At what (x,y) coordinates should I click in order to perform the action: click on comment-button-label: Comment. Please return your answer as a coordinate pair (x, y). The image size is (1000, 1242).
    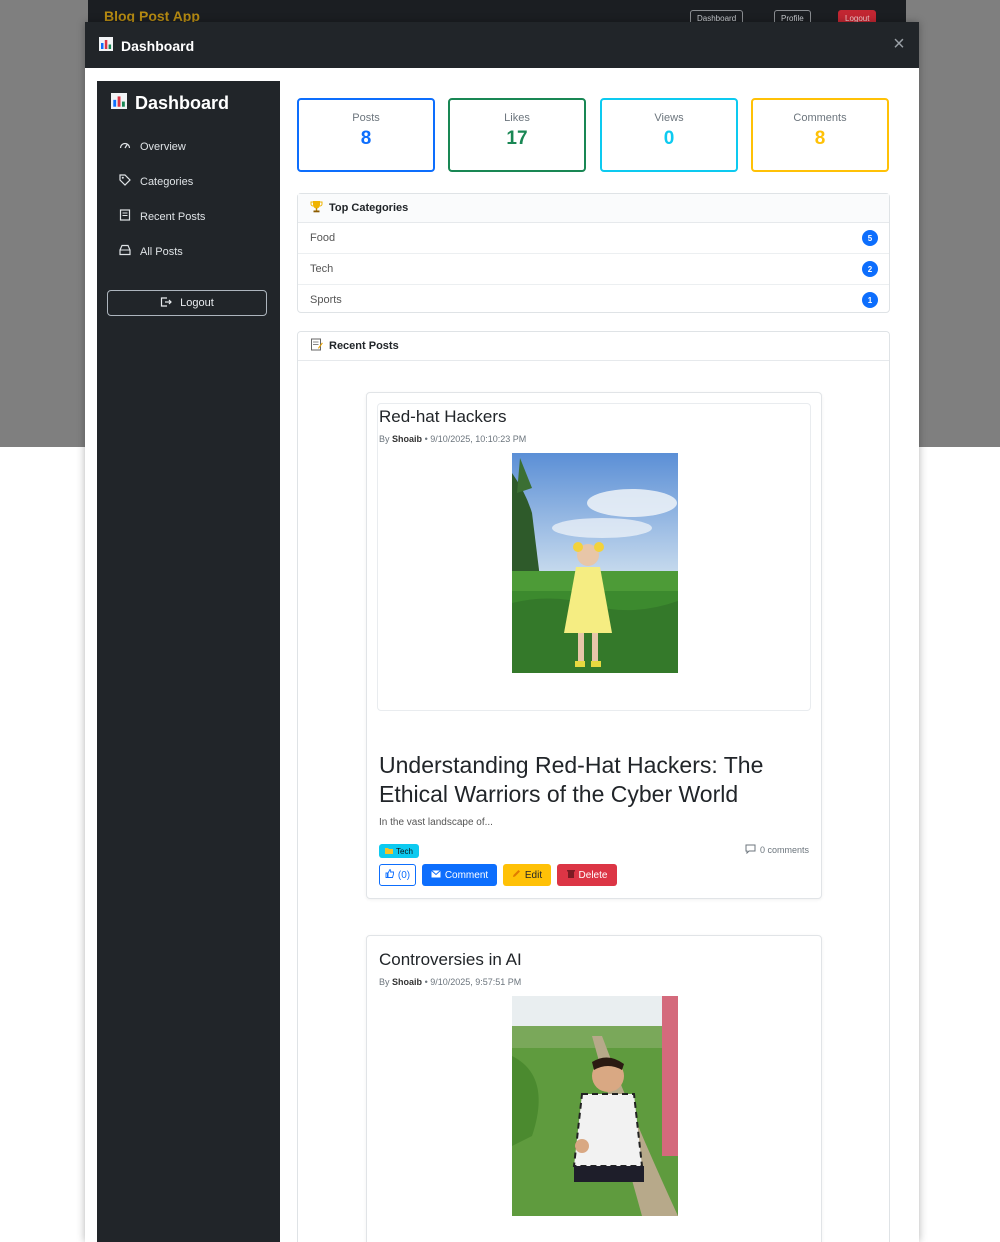
    Looking at the image, I should click on (466, 875).